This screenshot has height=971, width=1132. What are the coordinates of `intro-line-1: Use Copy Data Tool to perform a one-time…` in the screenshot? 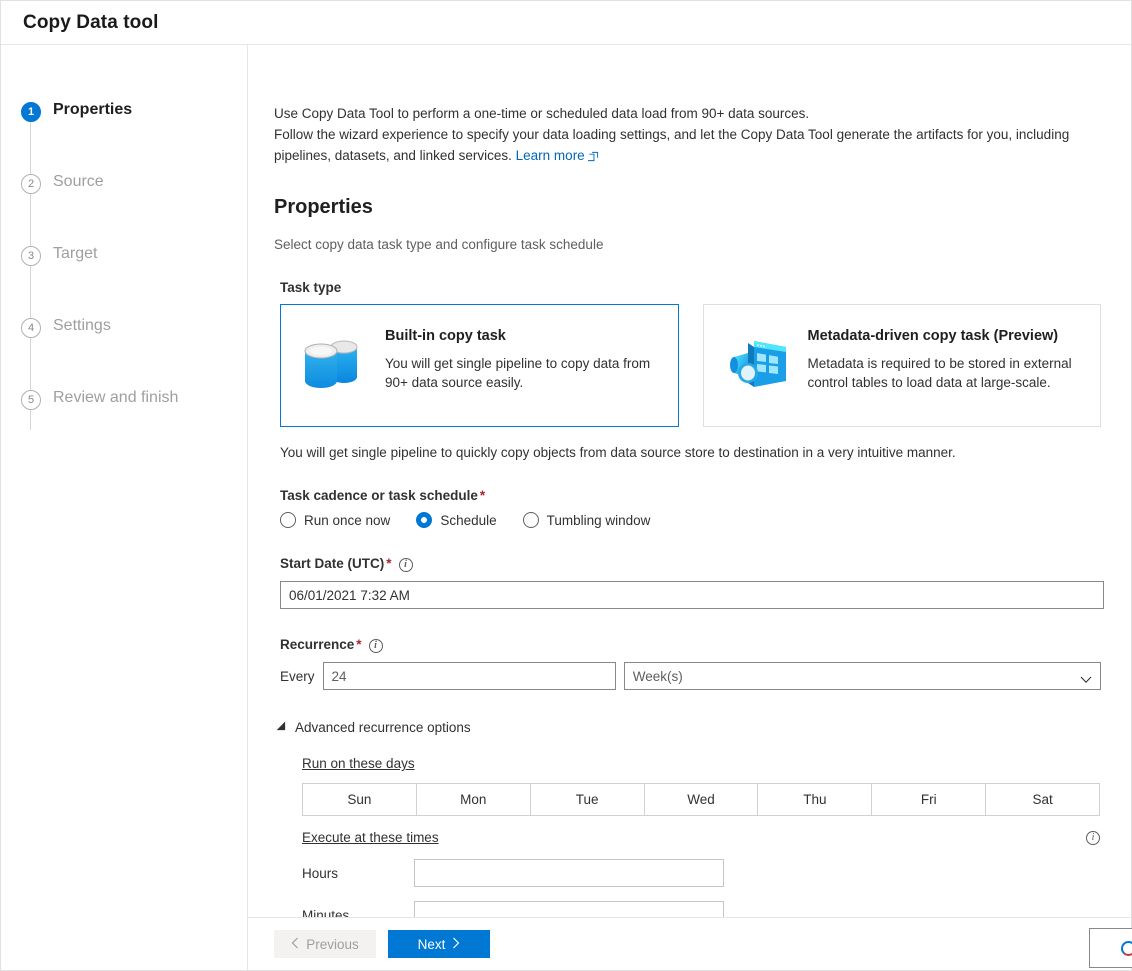 It's located at (542, 113).